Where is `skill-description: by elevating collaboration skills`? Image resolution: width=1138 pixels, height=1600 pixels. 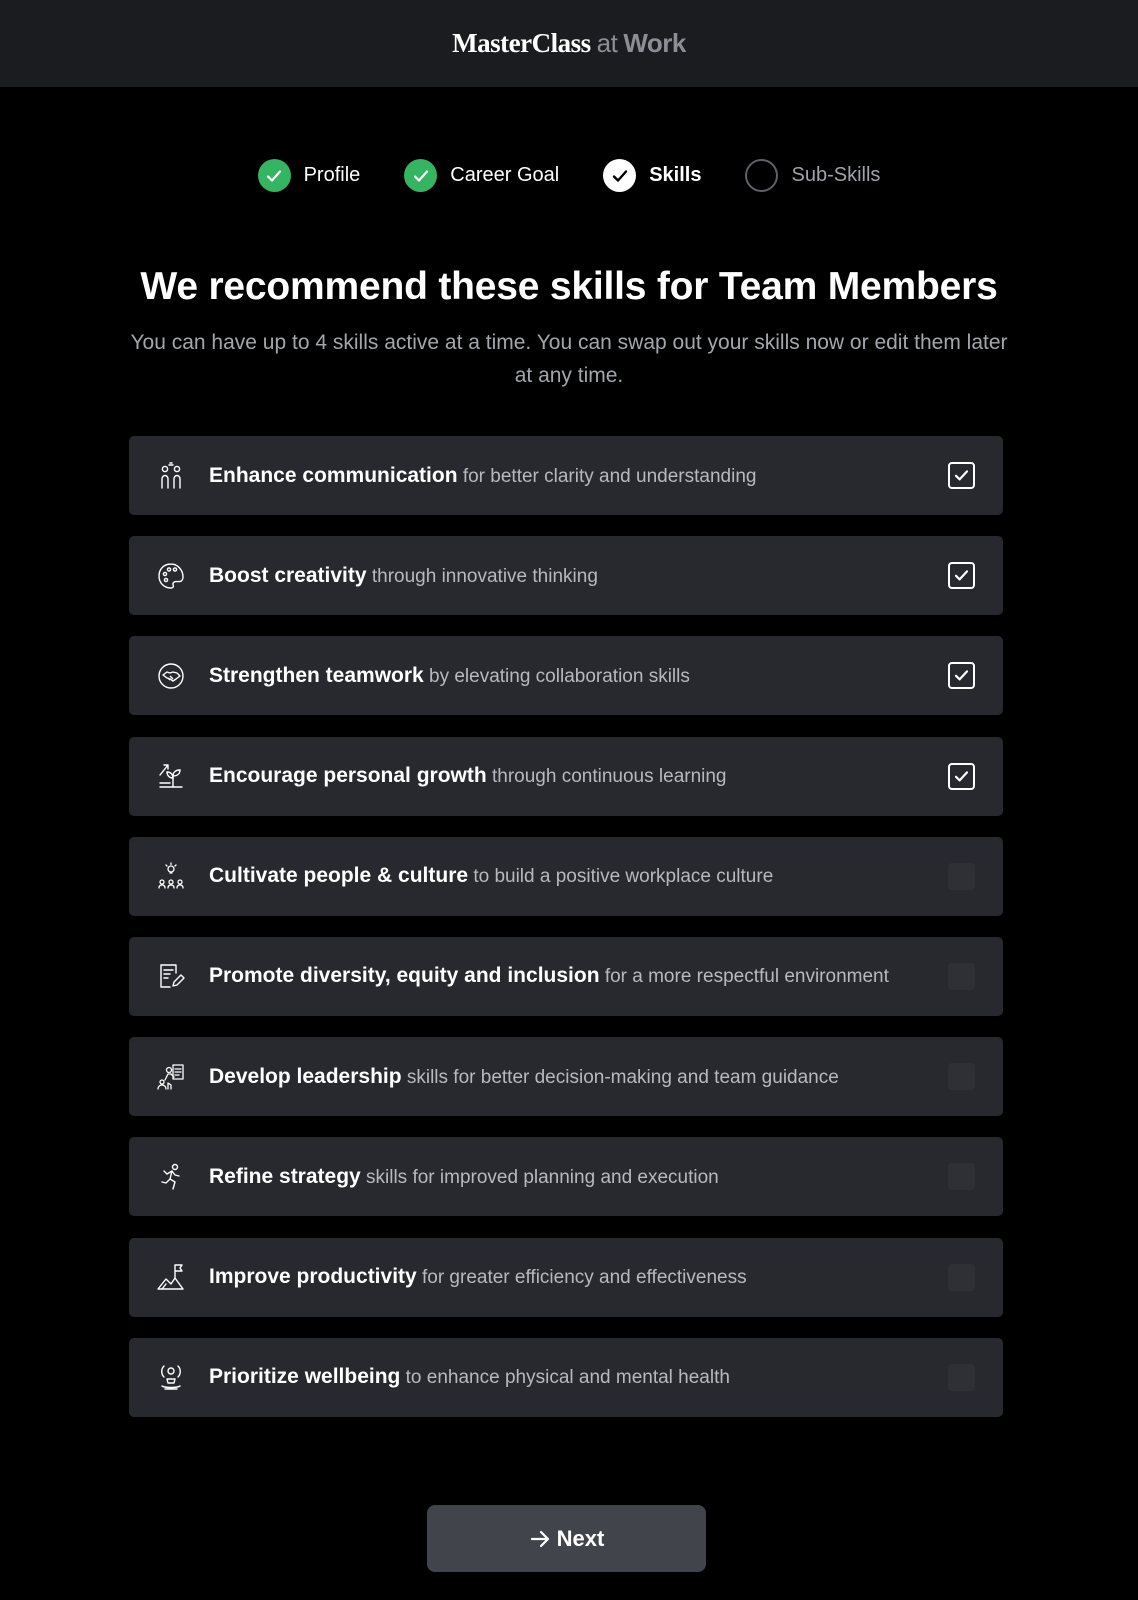
skill-description: by elevating collaboration skills is located at coordinates (559, 676).